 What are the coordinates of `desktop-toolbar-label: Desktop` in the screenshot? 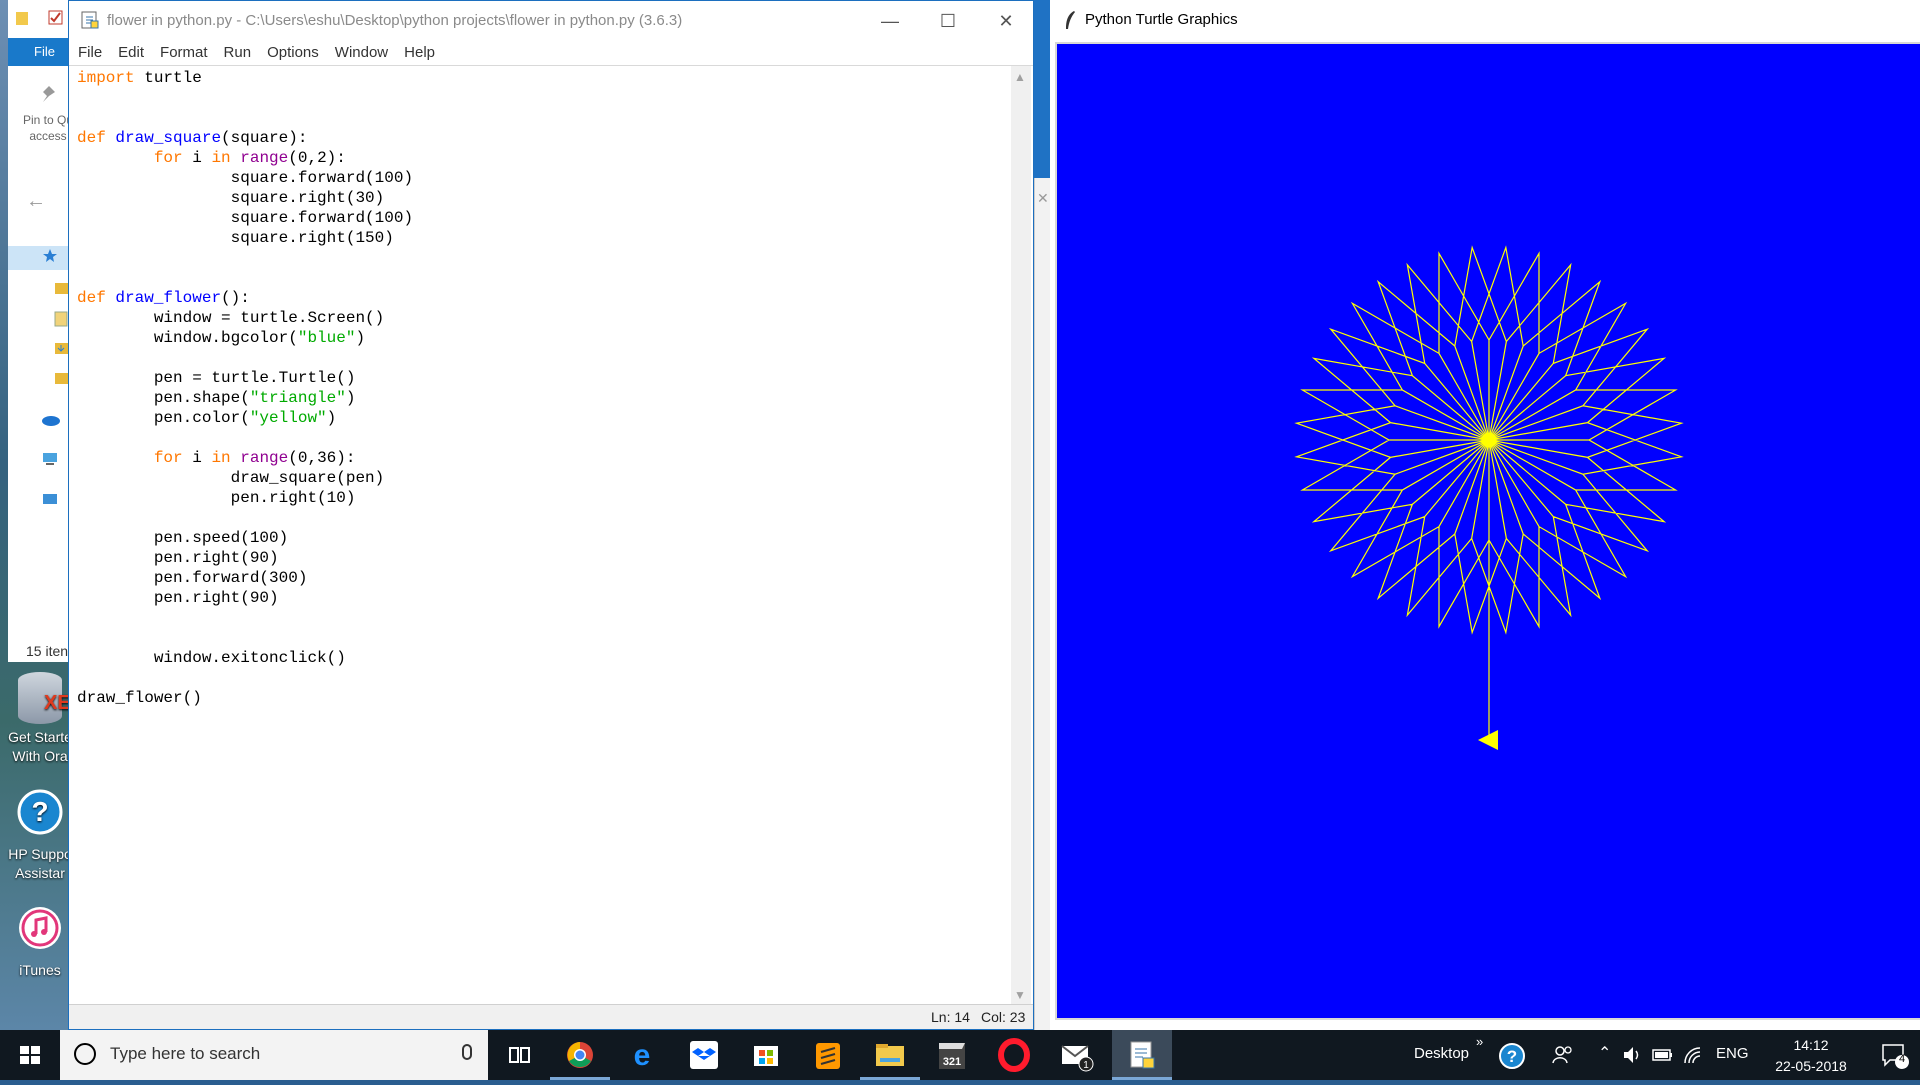 It's located at (1441, 1053).